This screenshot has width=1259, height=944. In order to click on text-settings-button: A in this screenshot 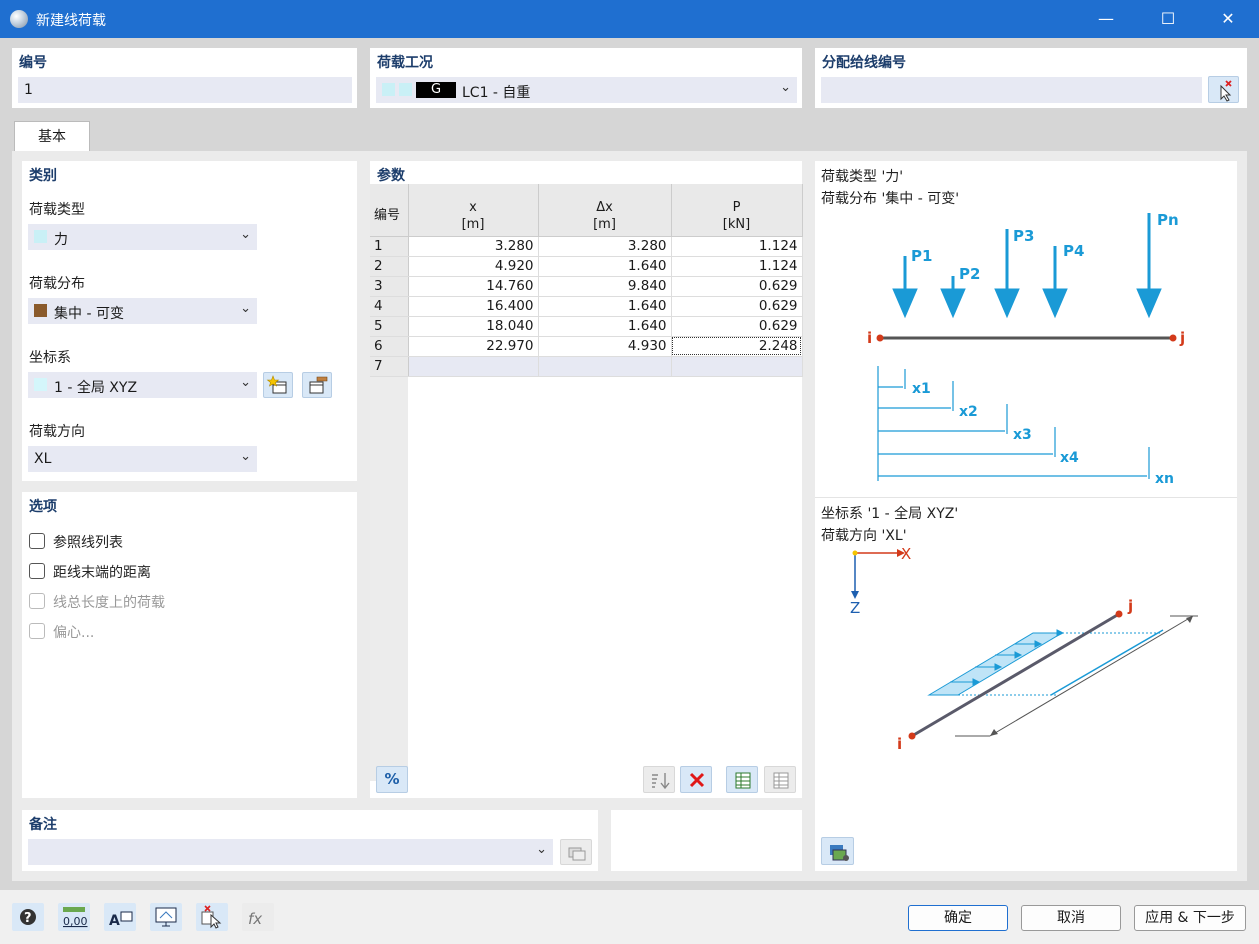, I will do `click(120, 917)`.